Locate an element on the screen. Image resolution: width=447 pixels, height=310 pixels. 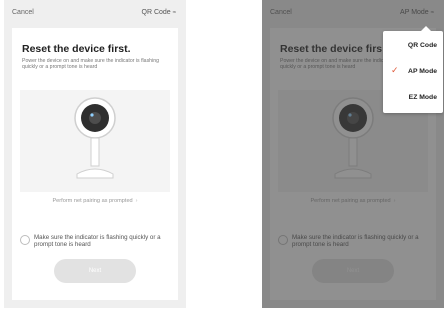
mode-dropdown-menu: QR Code ✓ AP Mode EZ Mode is located at coordinates (413, 69).